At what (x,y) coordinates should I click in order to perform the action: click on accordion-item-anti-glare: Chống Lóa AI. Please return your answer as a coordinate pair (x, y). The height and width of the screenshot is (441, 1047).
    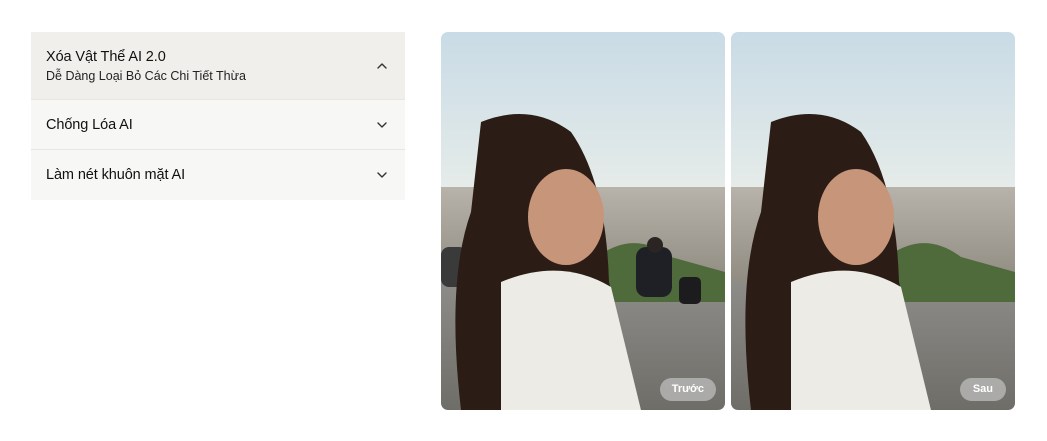
    Looking at the image, I should click on (218, 125).